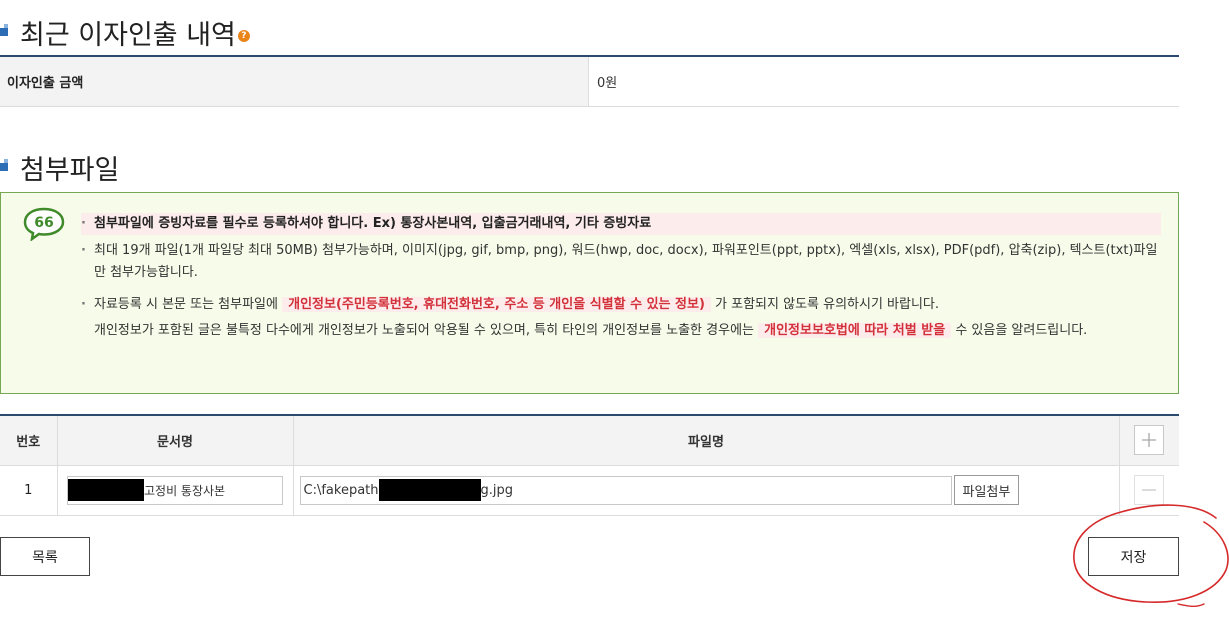  What do you see at coordinates (607, 83) in the screenshot?
I see `interest-amount-value: 0원` at bounding box center [607, 83].